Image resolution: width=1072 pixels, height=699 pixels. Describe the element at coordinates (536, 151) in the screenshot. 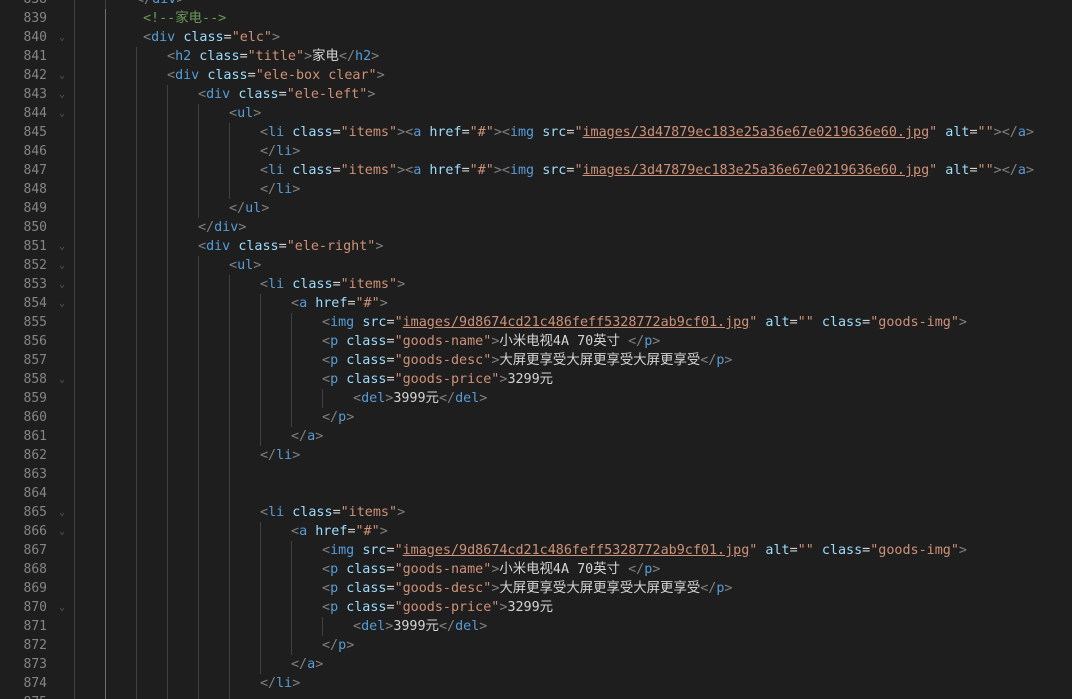

I see `code-line: 846 </li>` at that location.